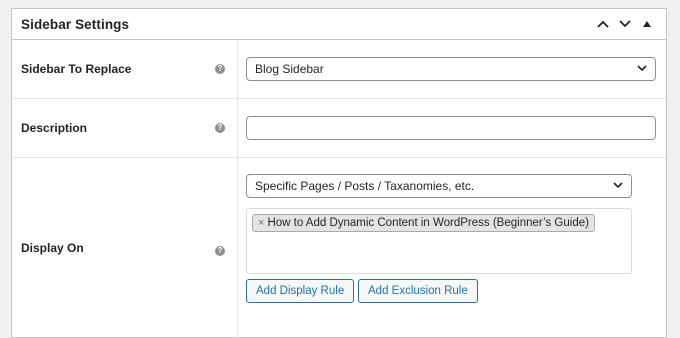 This screenshot has height=338, width=680. I want to click on label-cell: Sidebar To Replace ?, so click(125, 69).